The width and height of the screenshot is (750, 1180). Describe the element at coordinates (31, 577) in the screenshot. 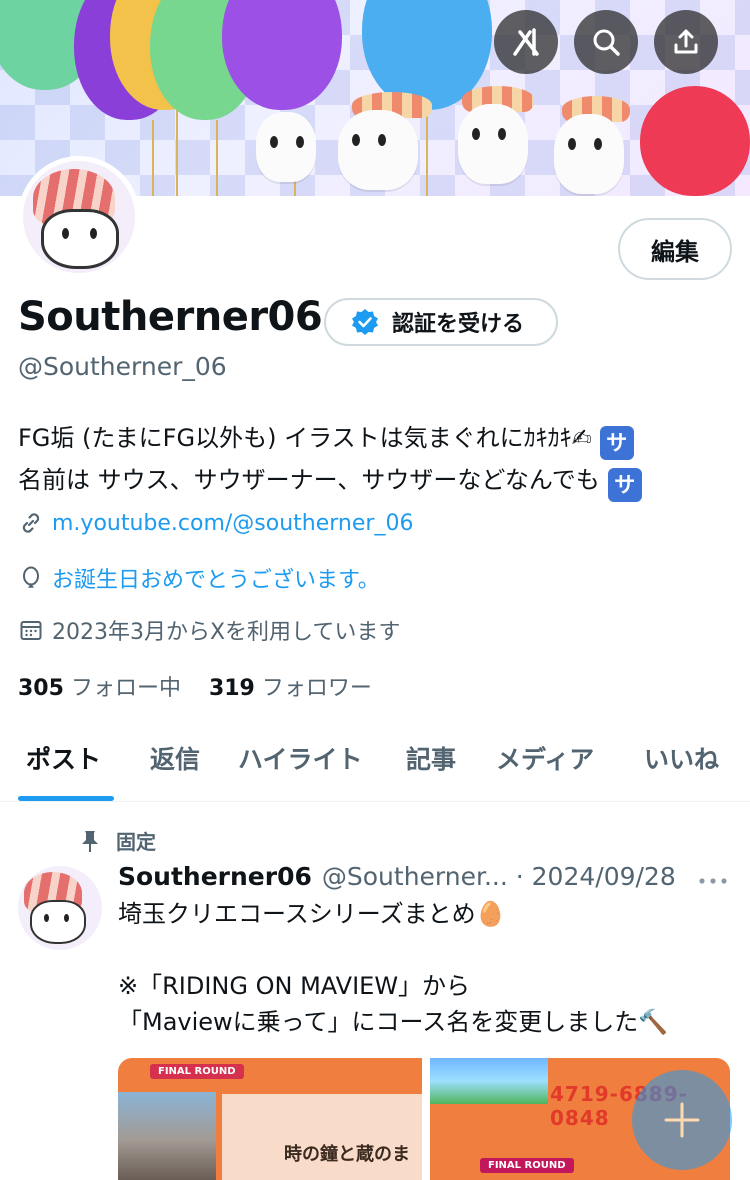

I see `balloon-icon` at that location.